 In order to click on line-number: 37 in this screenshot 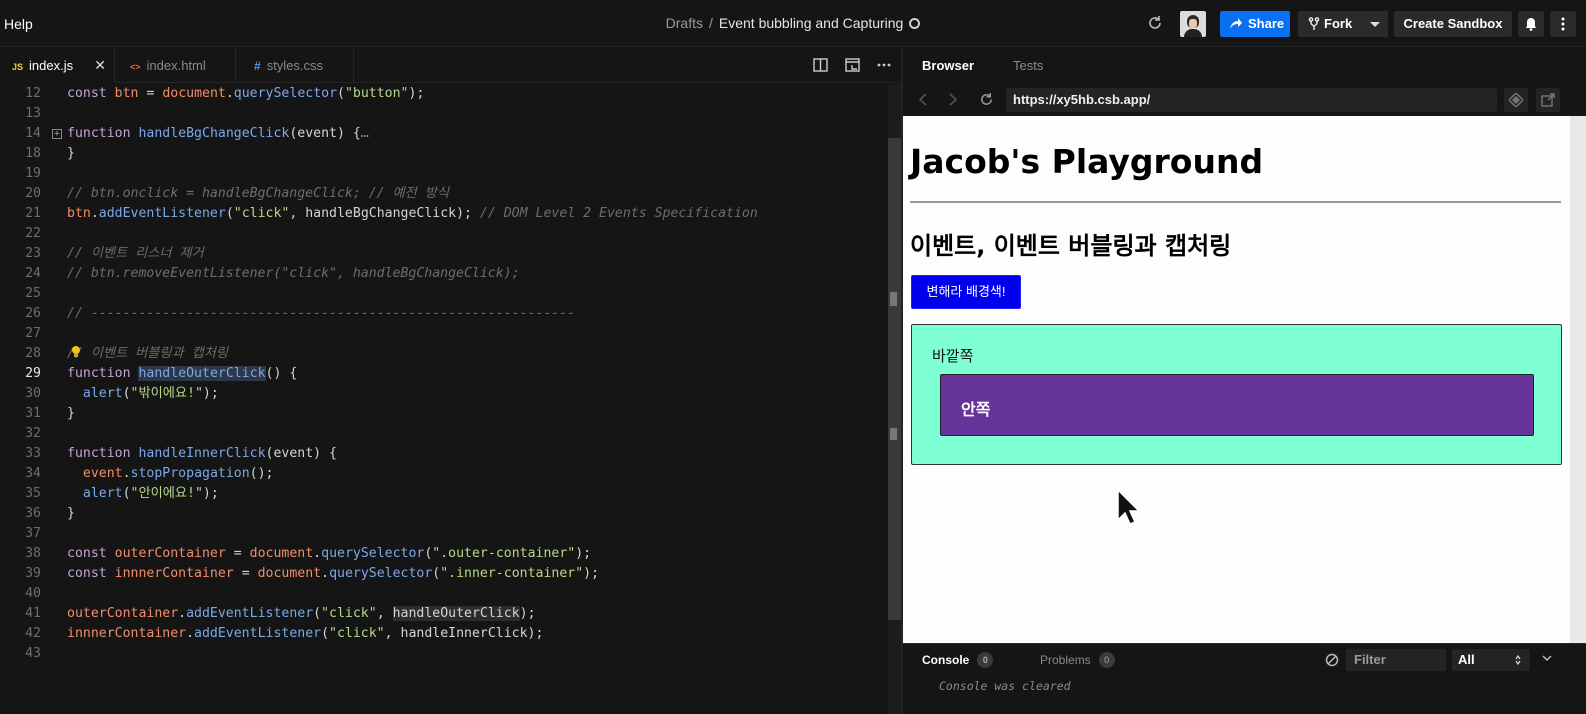, I will do `click(33, 533)`.